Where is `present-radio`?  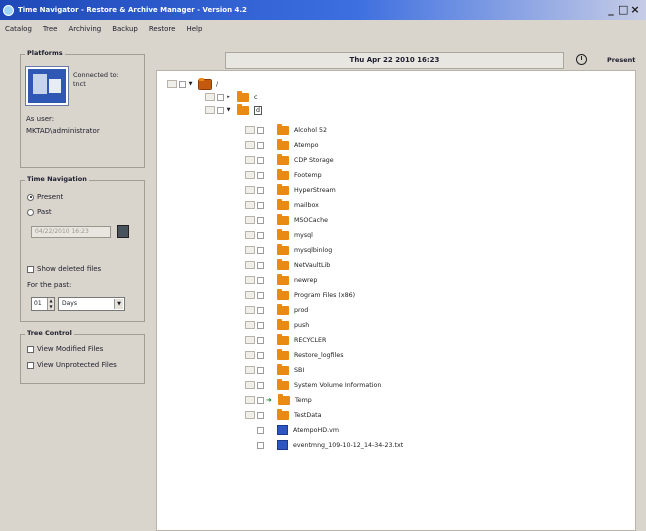
present-radio is located at coordinates (30, 197).